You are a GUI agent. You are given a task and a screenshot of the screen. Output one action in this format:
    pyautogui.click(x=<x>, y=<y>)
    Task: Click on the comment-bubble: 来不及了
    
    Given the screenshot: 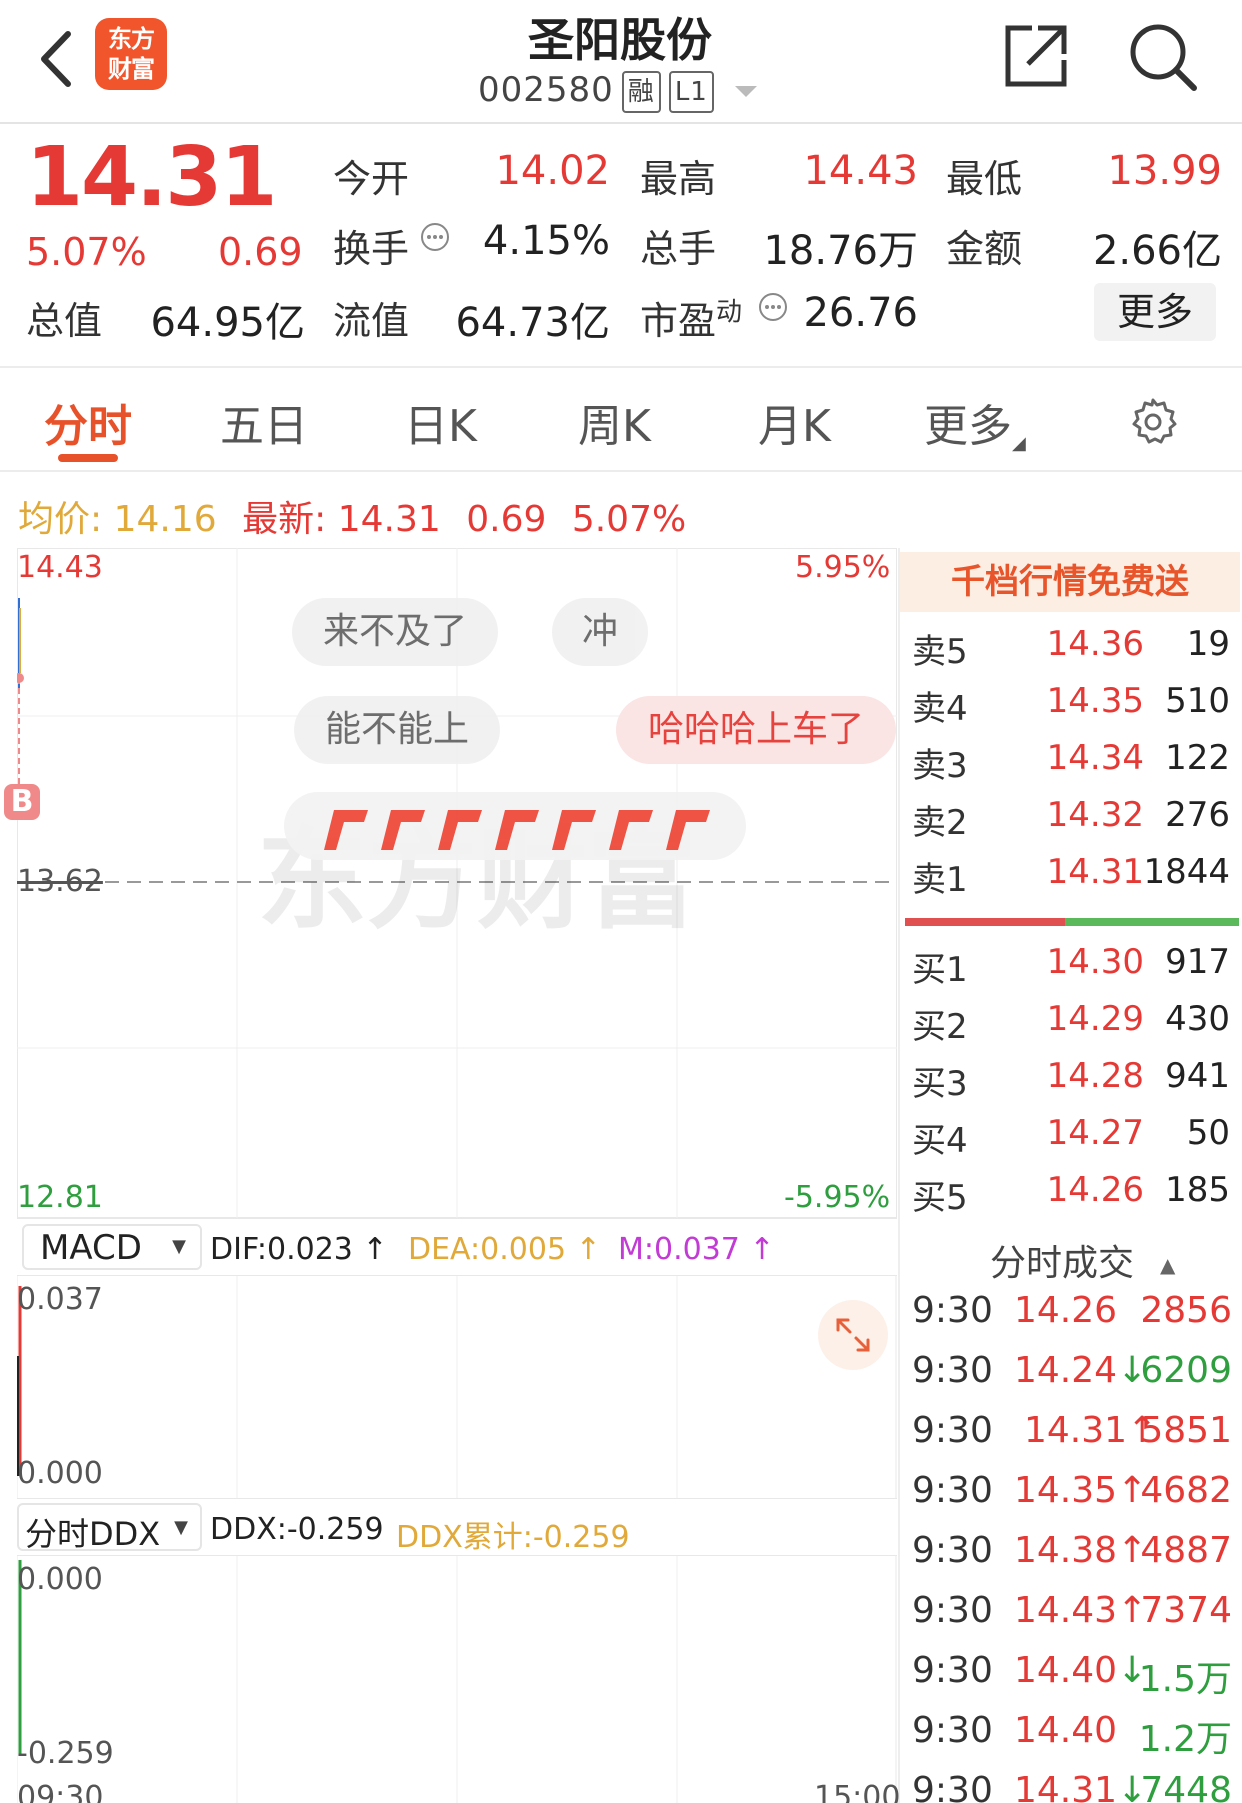 What is the action you would take?
    pyautogui.click(x=395, y=632)
    